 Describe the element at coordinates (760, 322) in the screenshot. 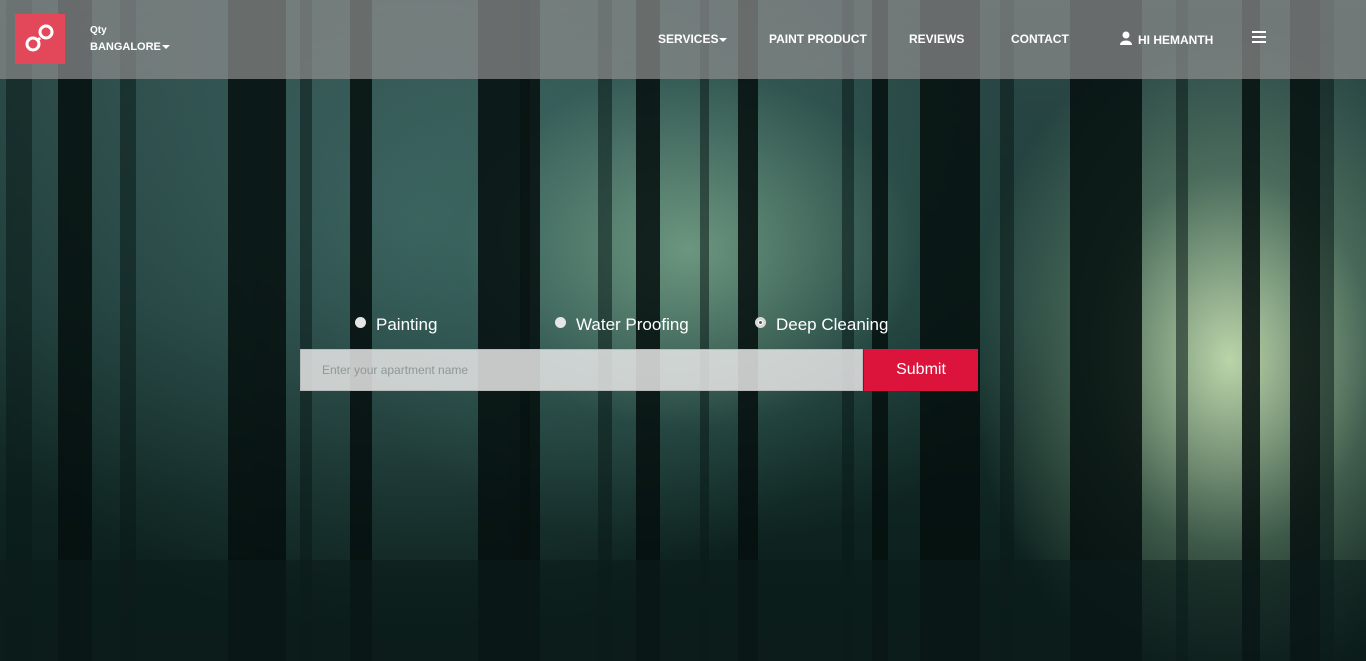

I see `radio-deep-cleaning` at that location.